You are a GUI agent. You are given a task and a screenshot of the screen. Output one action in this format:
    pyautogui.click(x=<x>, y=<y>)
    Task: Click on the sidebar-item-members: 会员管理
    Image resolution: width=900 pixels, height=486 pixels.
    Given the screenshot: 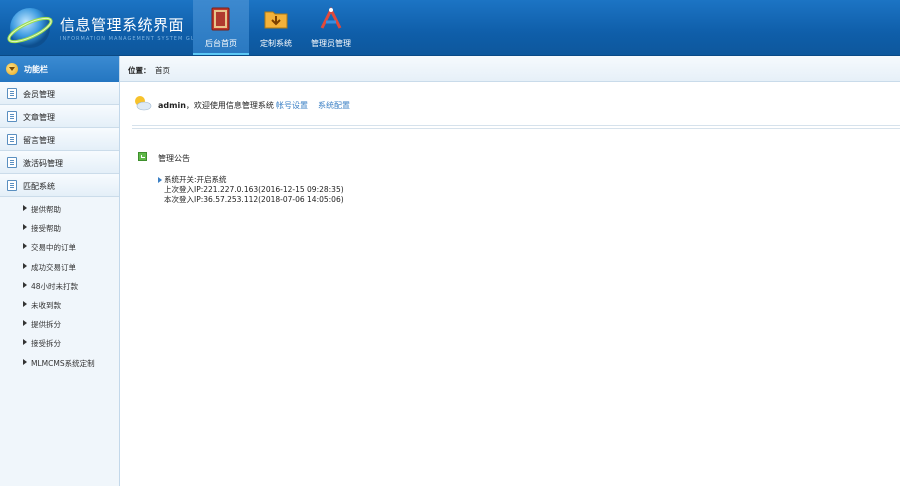 What is the action you would take?
    pyautogui.click(x=59, y=93)
    